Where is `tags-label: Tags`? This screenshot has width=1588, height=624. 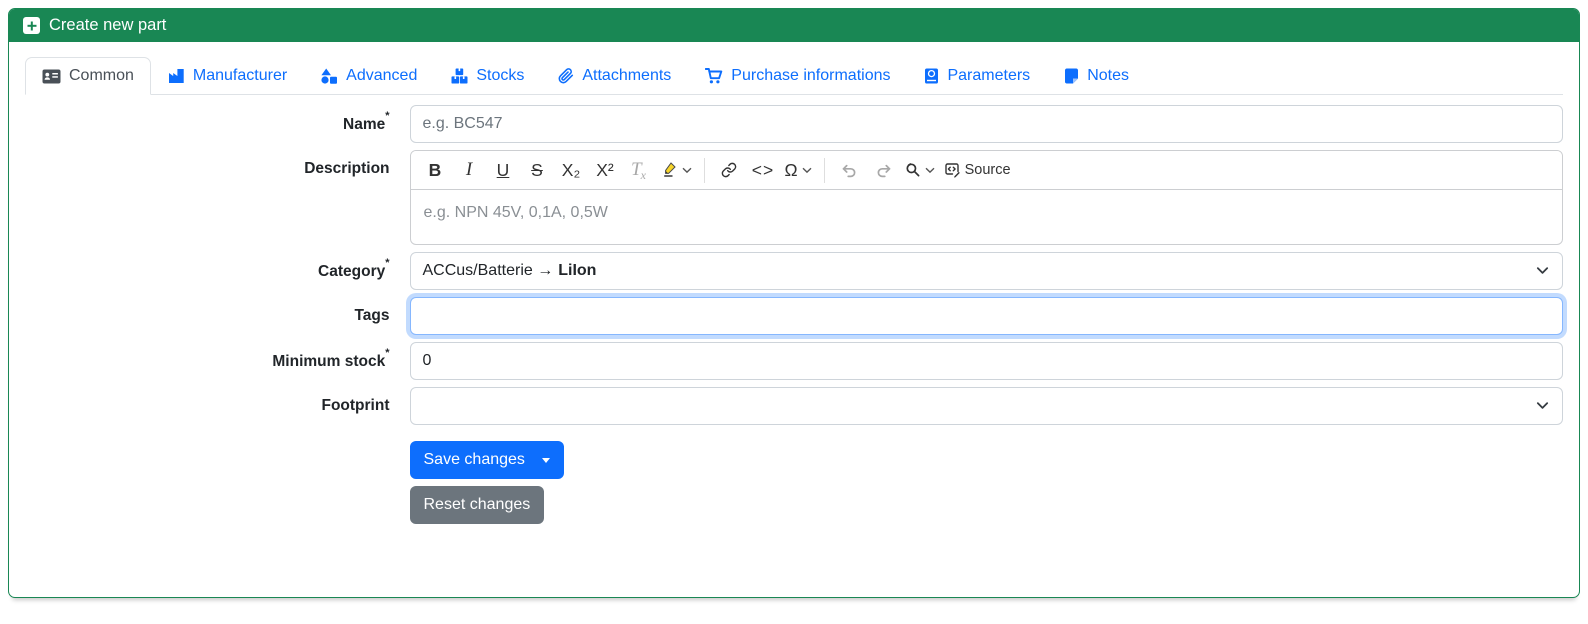
tags-label: Tags is located at coordinates (372, 315).